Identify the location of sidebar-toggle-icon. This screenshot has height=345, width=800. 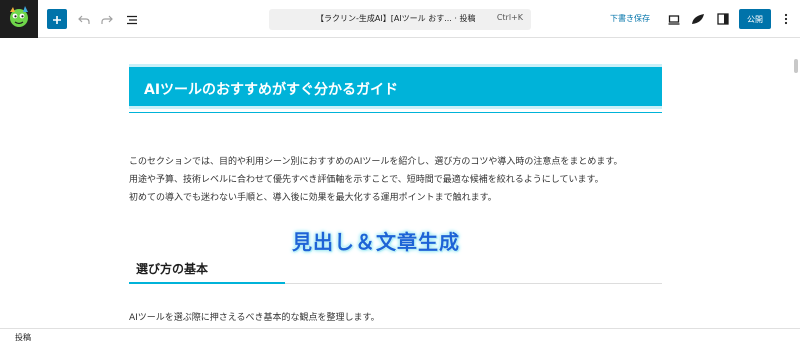
(723, 19).